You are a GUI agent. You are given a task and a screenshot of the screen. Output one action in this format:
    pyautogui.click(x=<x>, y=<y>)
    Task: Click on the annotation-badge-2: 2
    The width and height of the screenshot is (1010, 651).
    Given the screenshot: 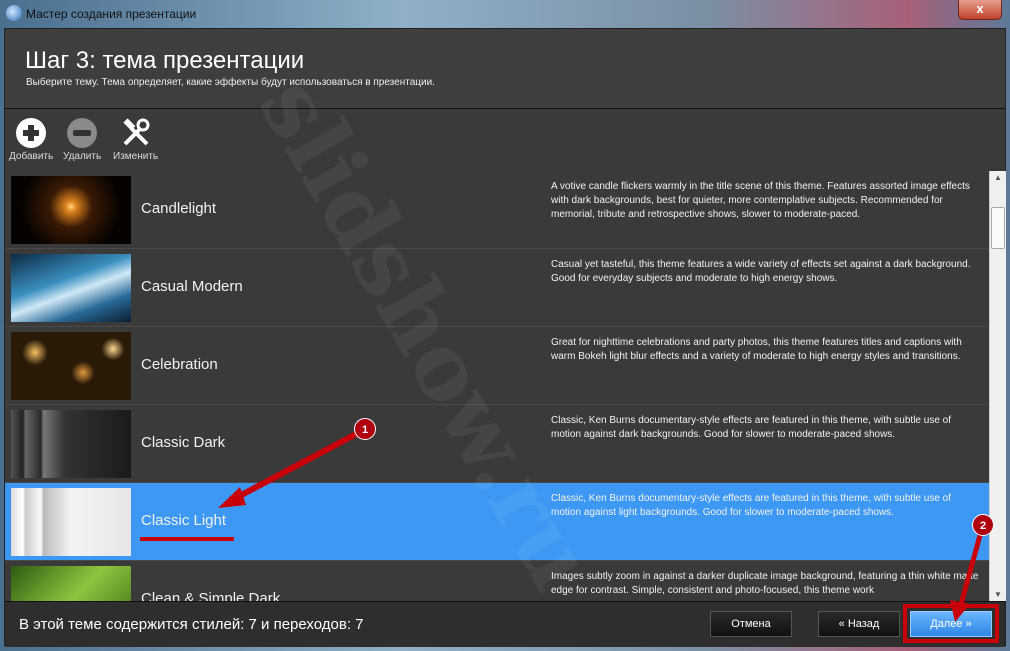 What is the action you would take?
    pyautogui.click(x=983, y=525)
    